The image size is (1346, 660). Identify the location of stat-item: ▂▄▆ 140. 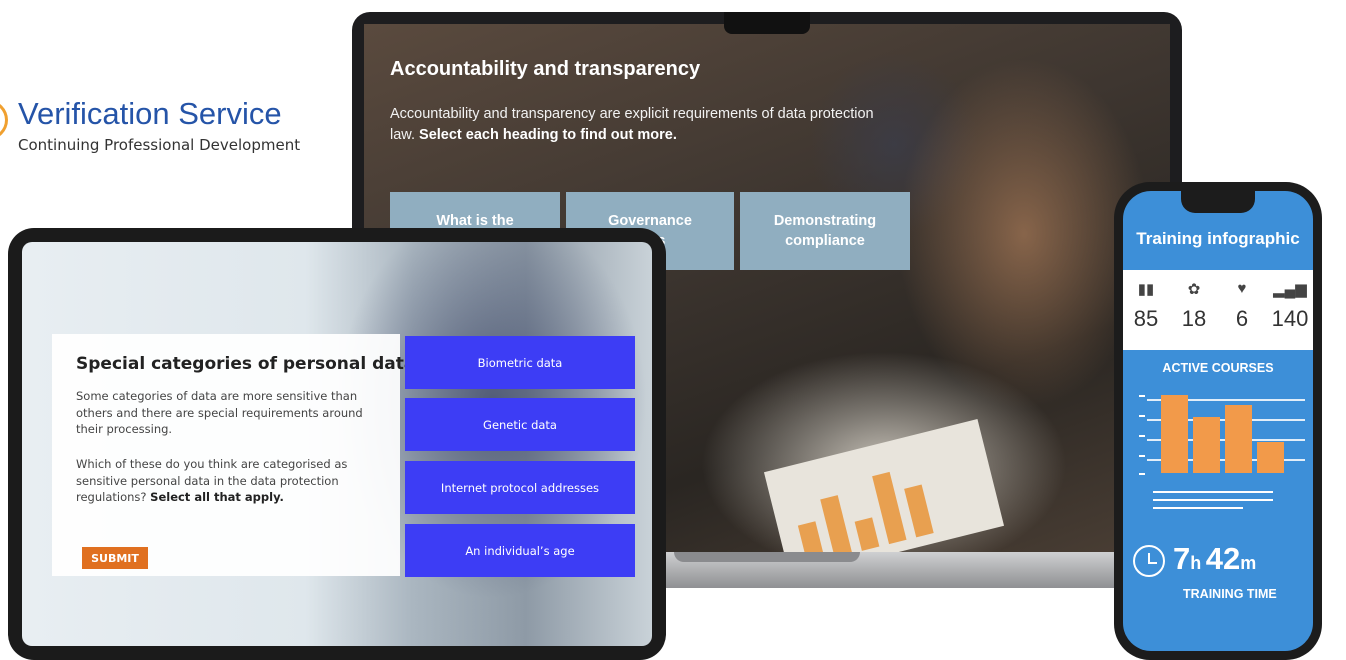
(1290, 310).